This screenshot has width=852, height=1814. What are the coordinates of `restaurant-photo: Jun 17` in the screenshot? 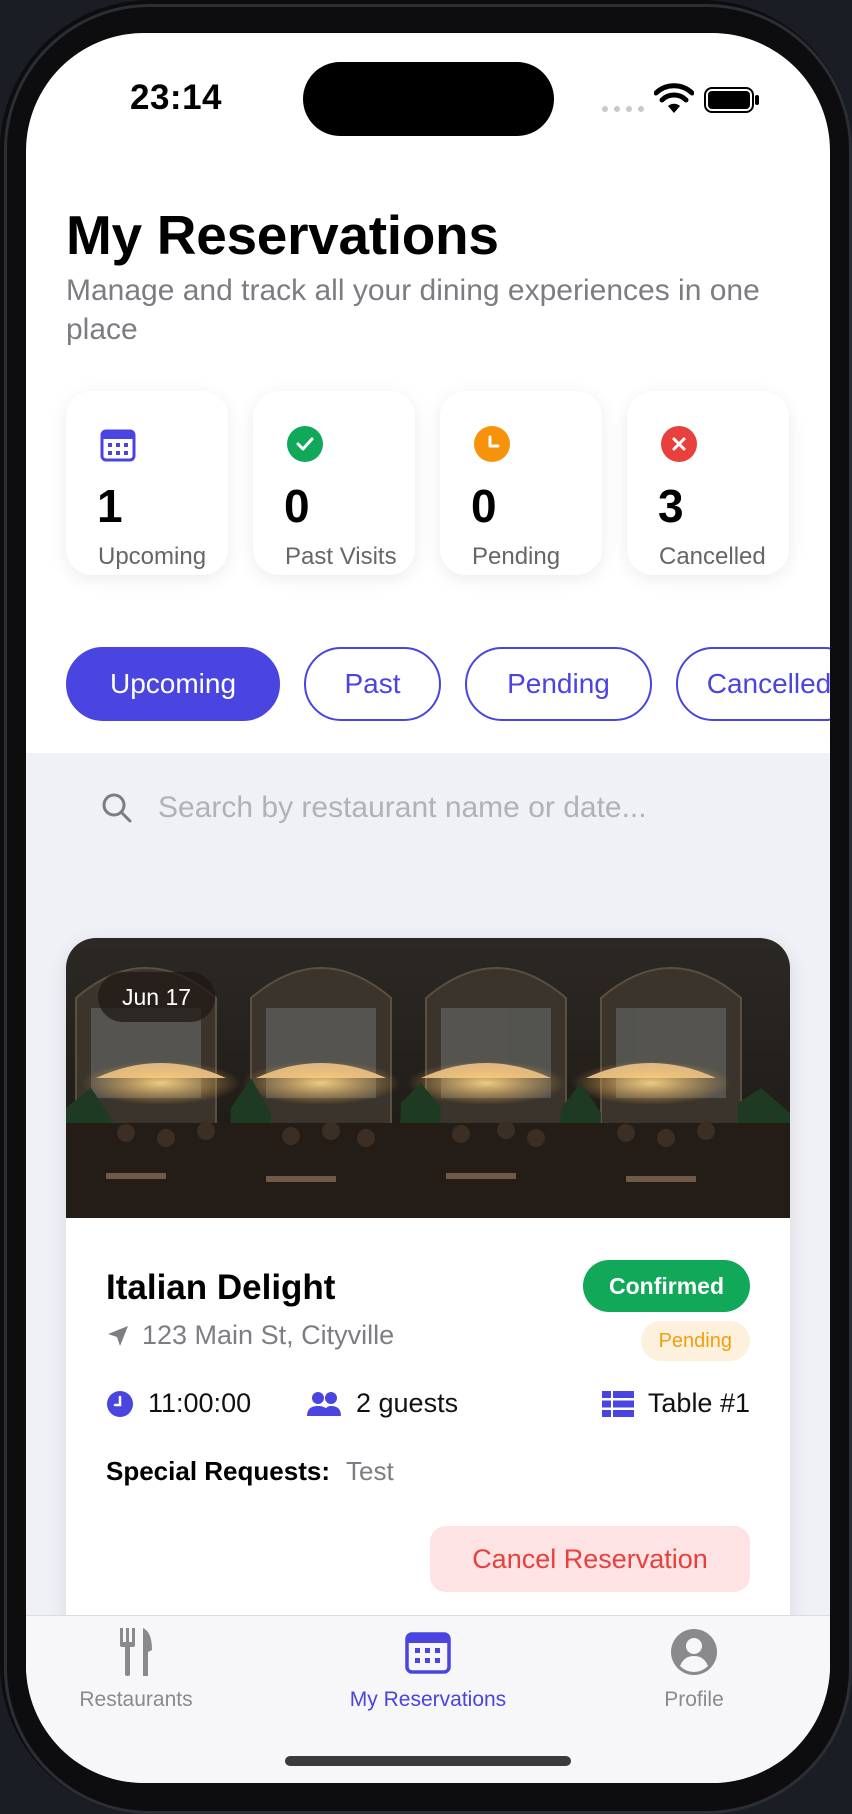 It's located at (428, 1078).